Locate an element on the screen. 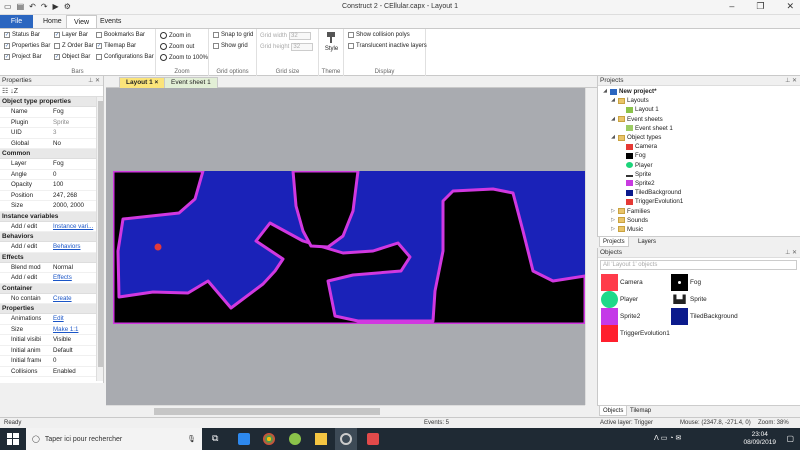 Image resolution: width=800 pixels, height=450 pixels. property-row: UID 3 is located at coordinates (51, 133).